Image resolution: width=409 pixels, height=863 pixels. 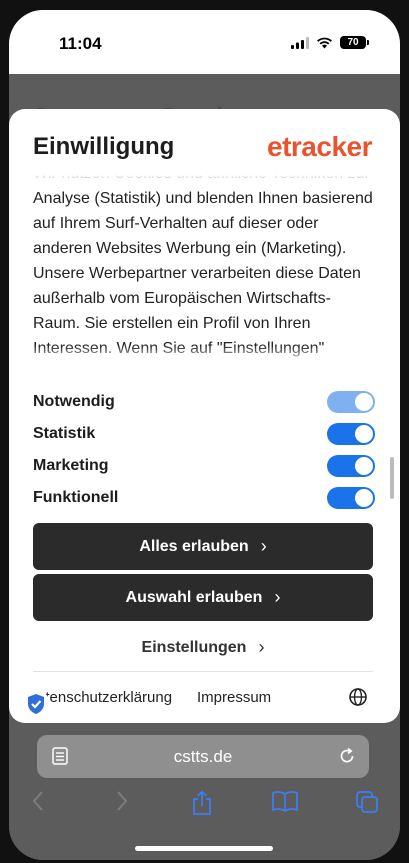 I want to click on globe-icon, so click(x=358, y=697).